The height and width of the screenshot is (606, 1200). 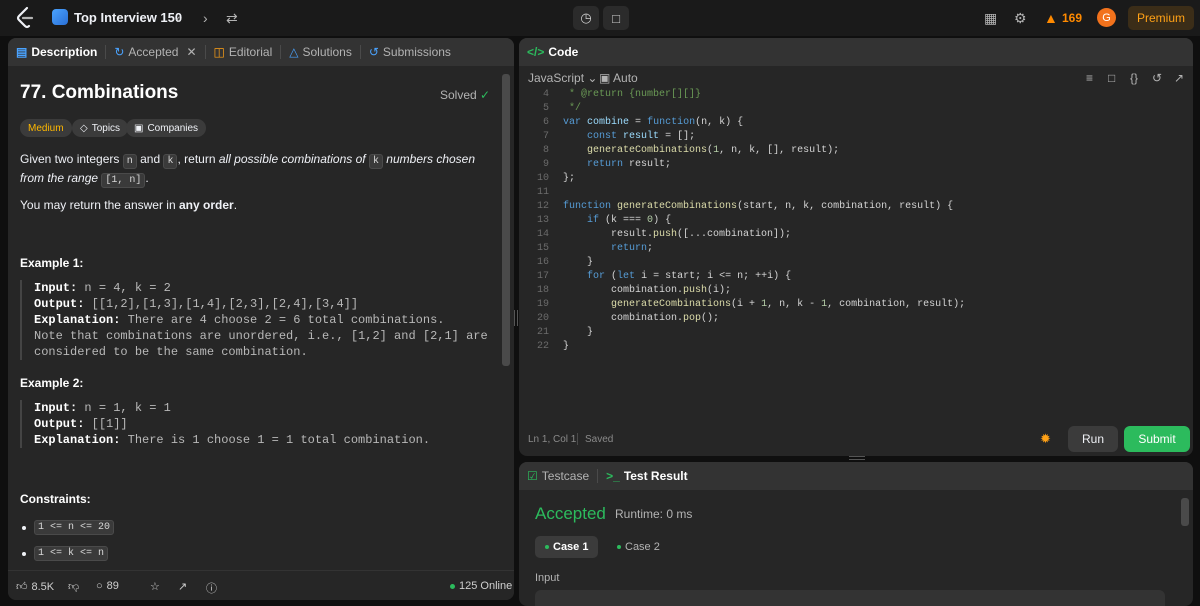 I want to click on solved-status: Solved ✓, so click(x=465, y=95).